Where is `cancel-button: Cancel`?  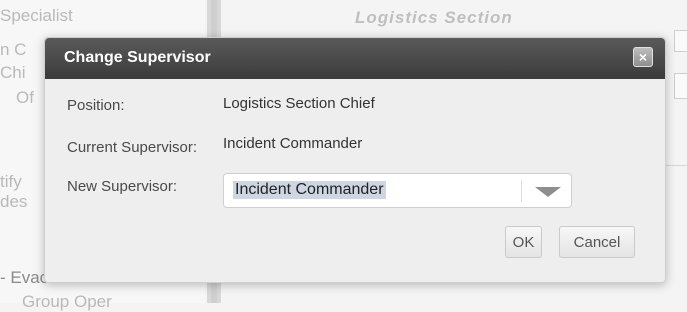 cancel-button: Cancel is located at coordinates (597, 242).